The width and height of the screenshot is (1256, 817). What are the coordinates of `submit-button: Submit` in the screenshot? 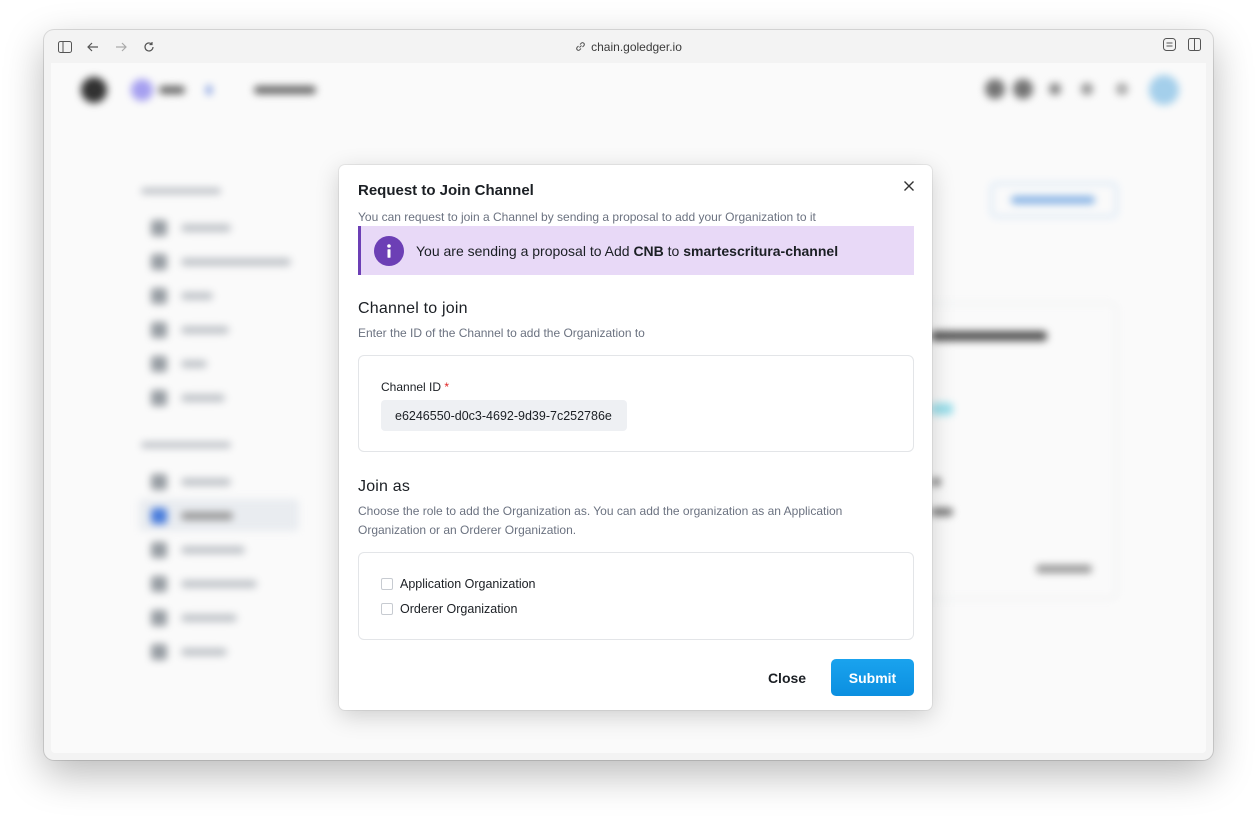 It's located at (872, 677).